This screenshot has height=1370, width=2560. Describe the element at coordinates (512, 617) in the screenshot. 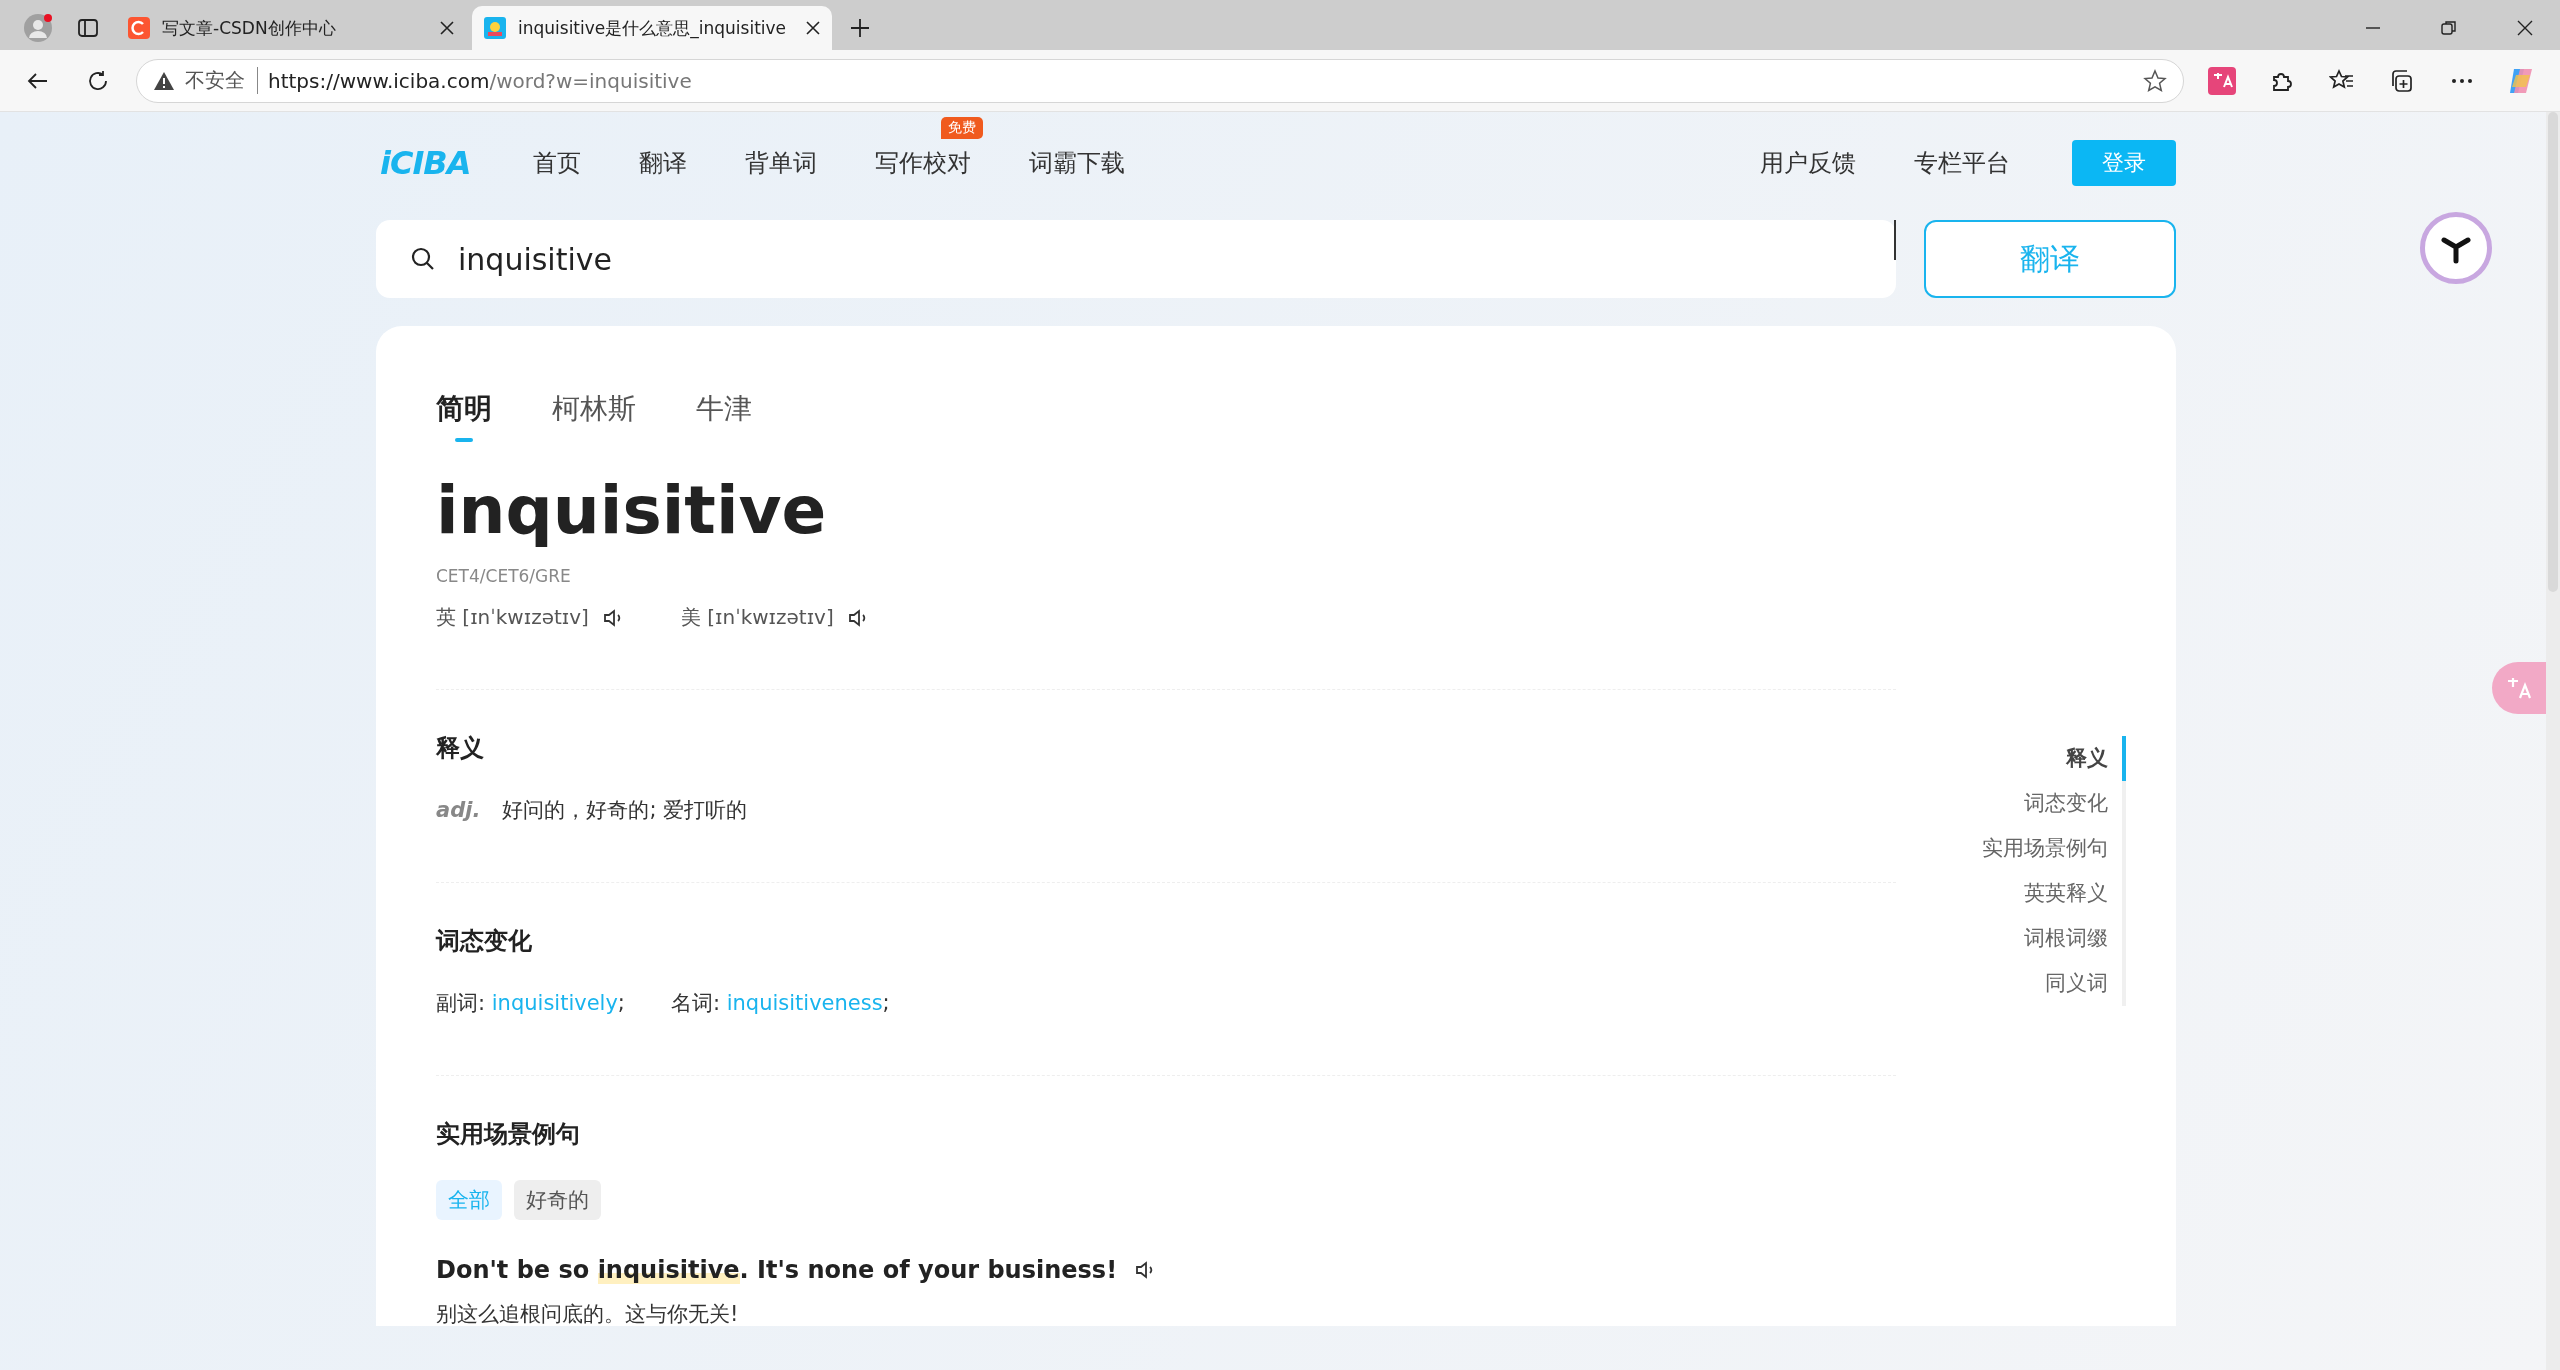

I see `pronunciation: 英 [ɪnˈkwɪzətɪv]` at that location.